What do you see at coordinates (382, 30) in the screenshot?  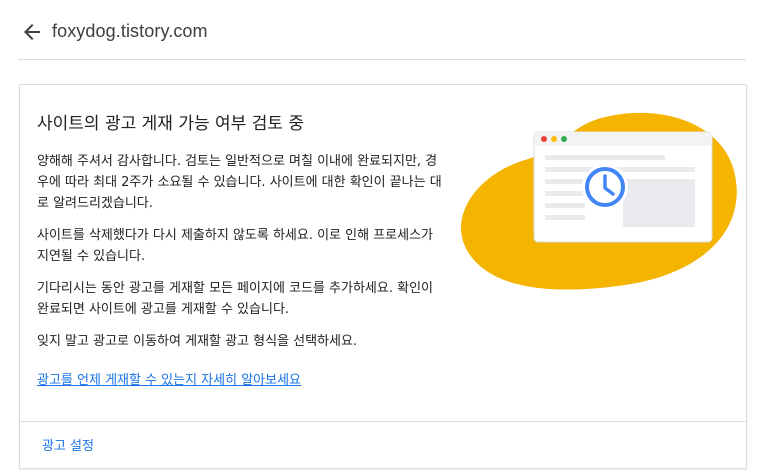 I see `page-header: foxydog.tistory.com` at bounding box center [382, 30].